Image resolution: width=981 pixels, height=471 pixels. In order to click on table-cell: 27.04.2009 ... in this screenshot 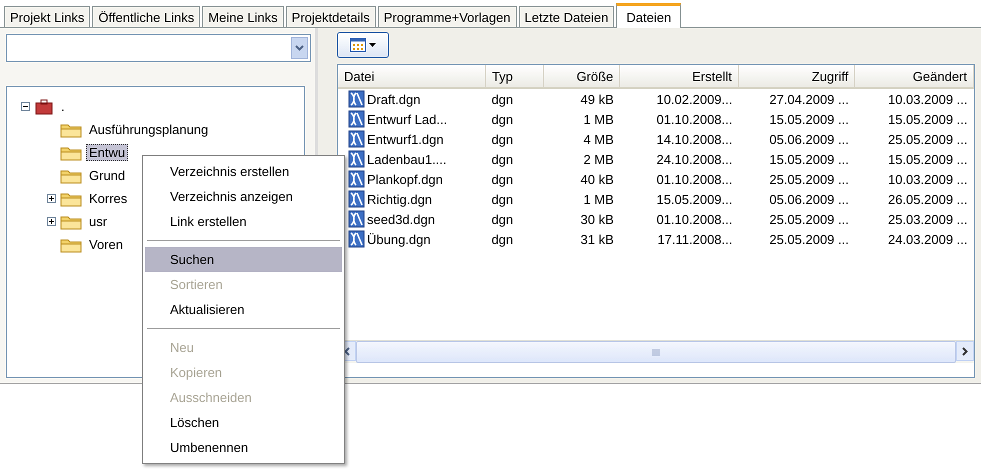, I will do `click(796, 98)`.